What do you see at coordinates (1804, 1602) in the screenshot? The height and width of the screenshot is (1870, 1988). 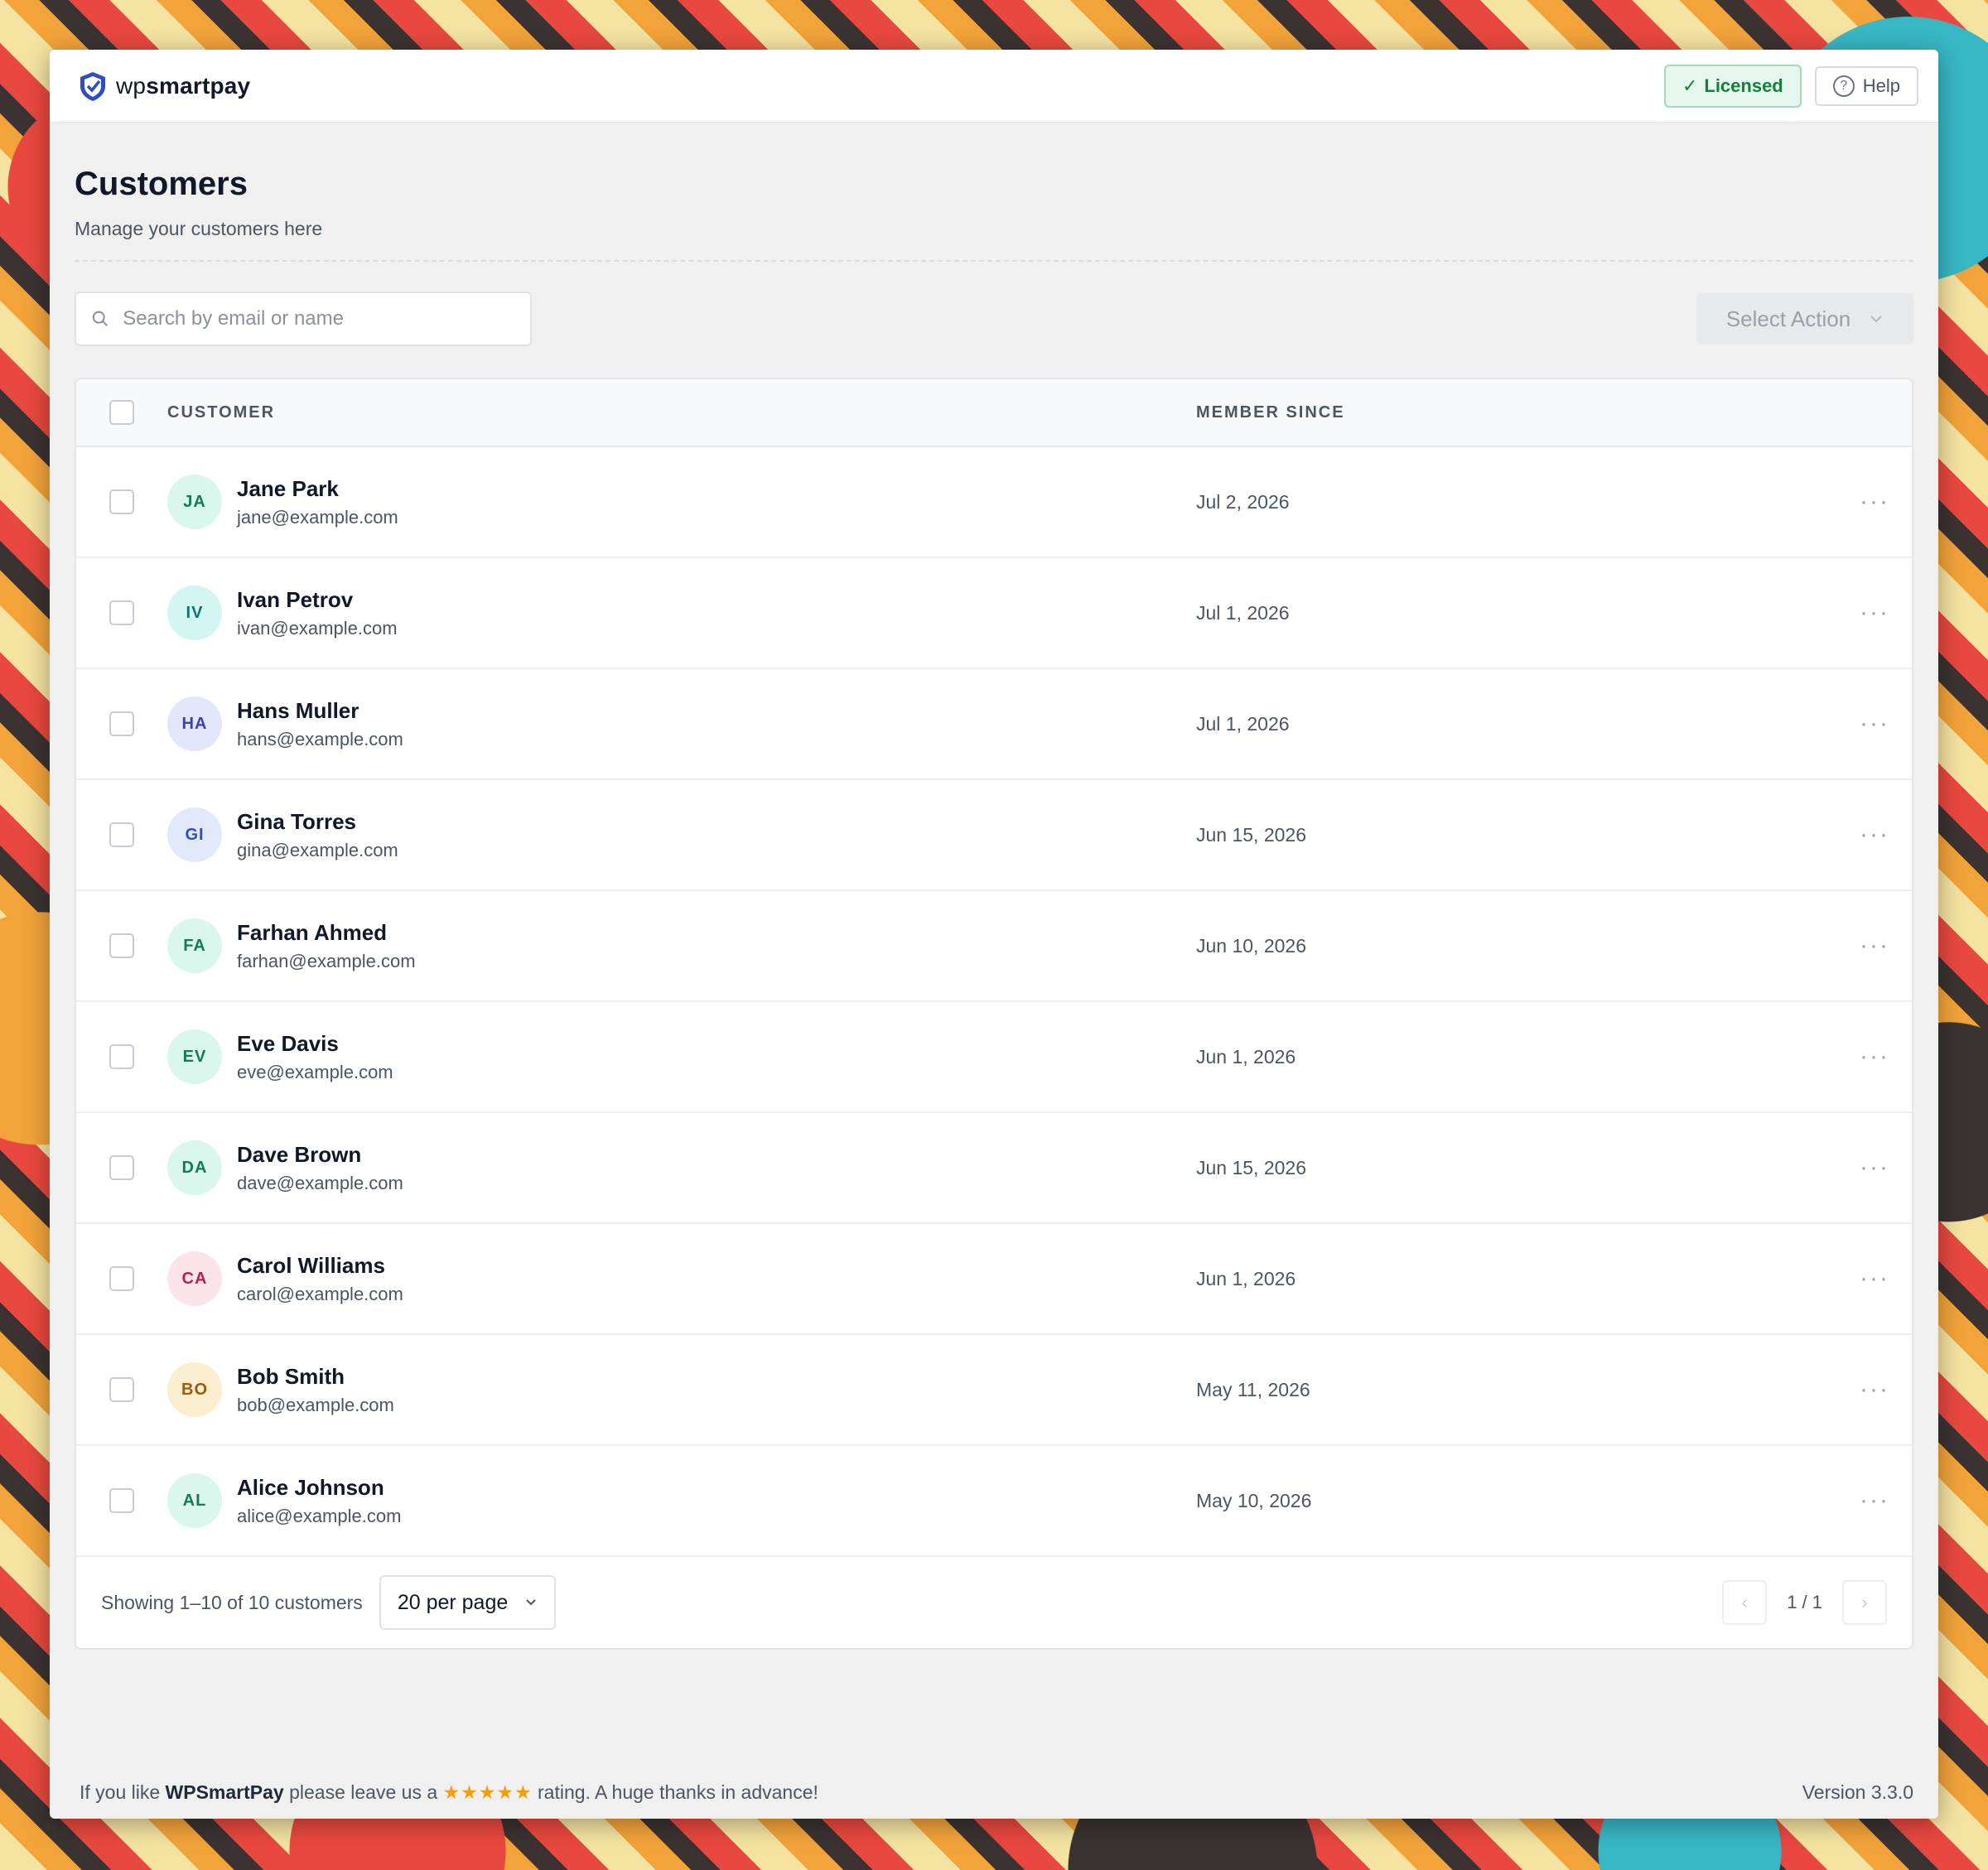 I see `page-indicator: 1 / 1` at bounding box center [1804, 1602].